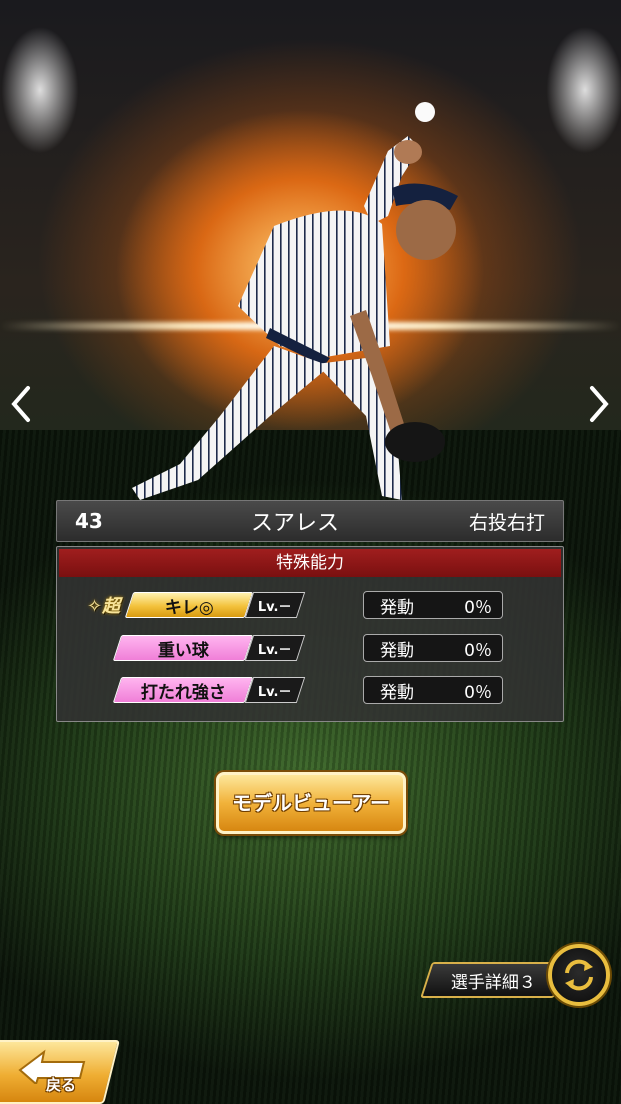  Describe the element at coordinates (189, 607) in the screenshot. I see `ability-name: キレ◎` at that location.